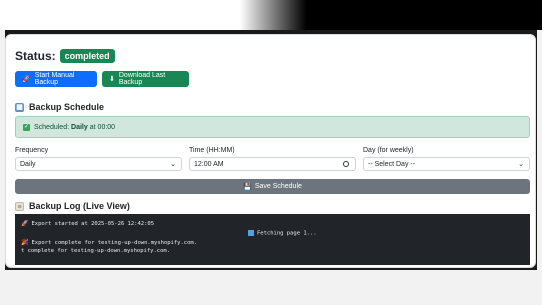 This screenshot has height=305, width=542. I want to click on background-top-left, so click(120, 15).